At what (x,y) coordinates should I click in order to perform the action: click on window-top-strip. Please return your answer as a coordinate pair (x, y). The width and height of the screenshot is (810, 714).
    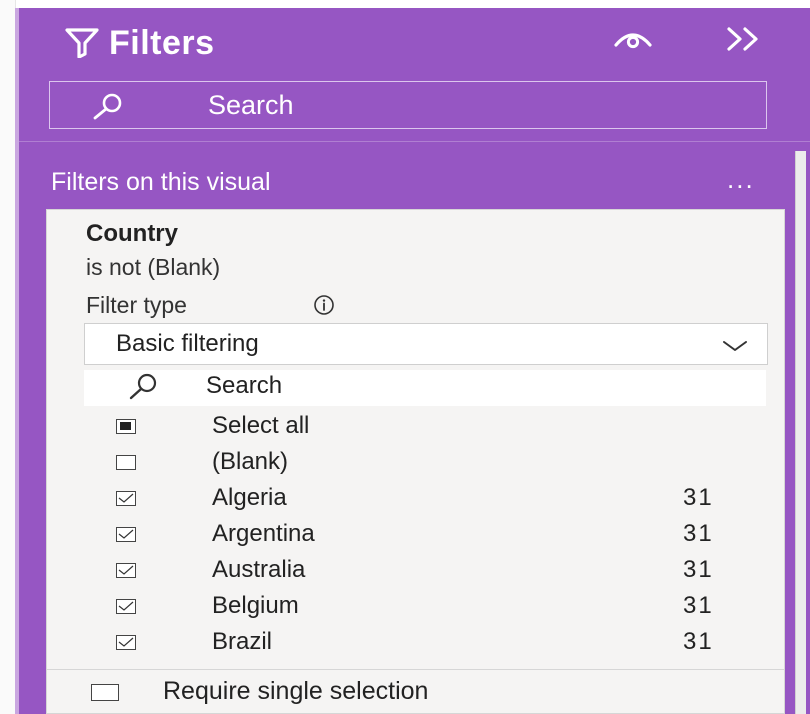
    Looking at the image, I should click on (405, 4).